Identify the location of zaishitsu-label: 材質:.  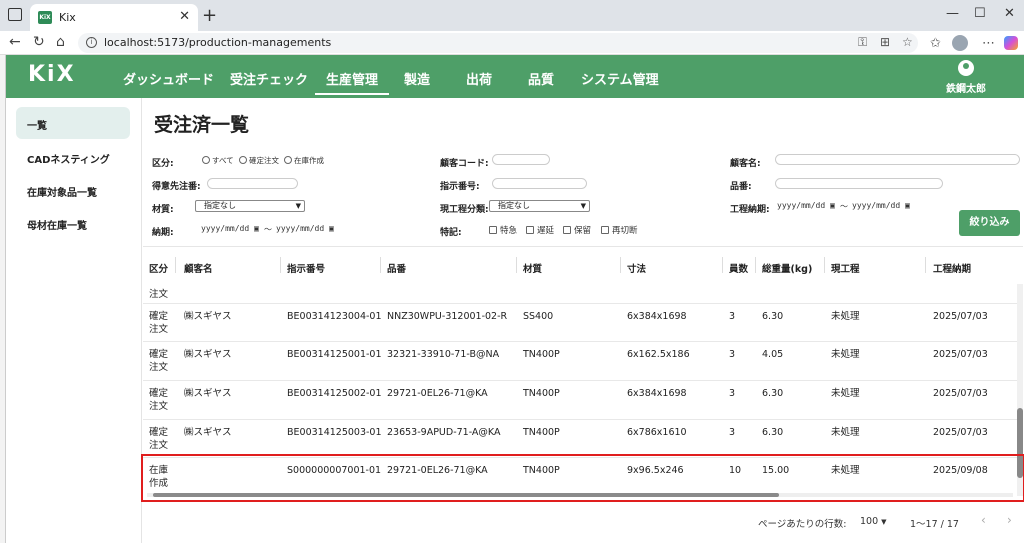
(163, 210).